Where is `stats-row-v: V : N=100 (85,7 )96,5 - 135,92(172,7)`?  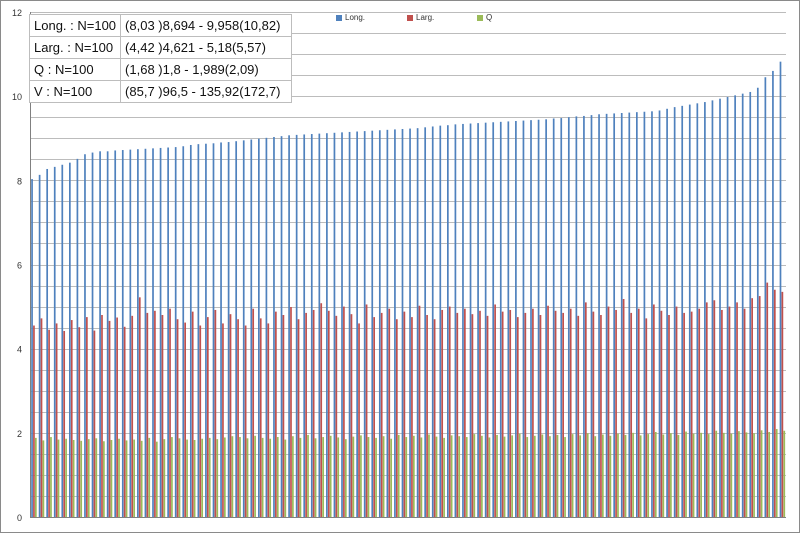
stats-row-v: V : N=100 (85,7 )96,5 - 135,92(172,7) is located at coordinates (160, 91).